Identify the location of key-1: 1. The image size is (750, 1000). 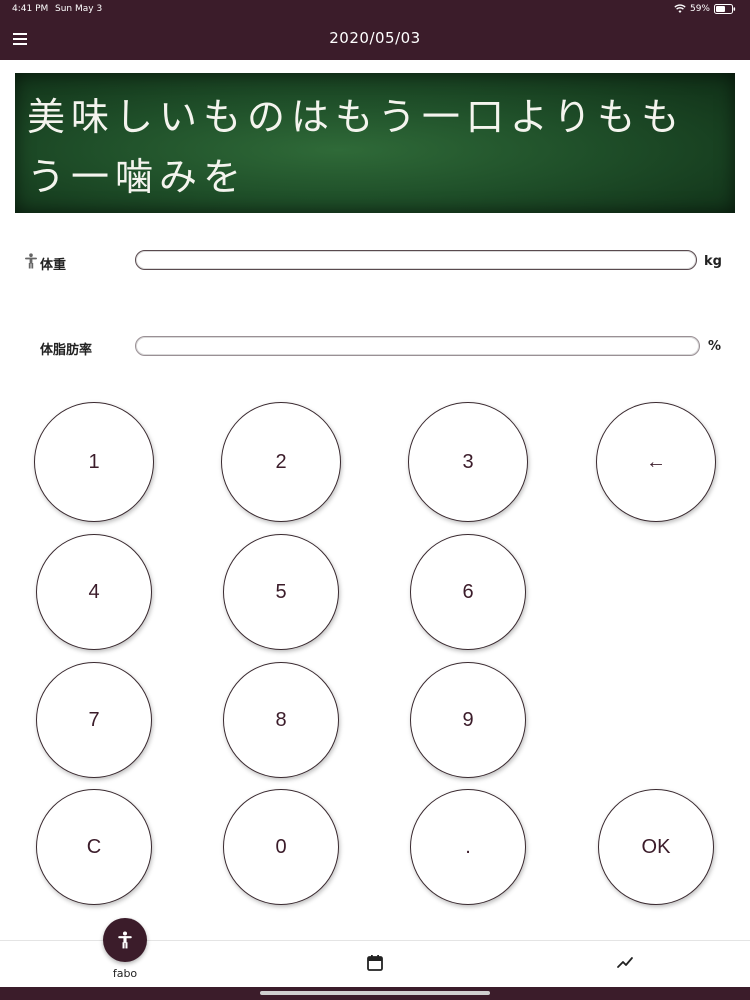
(94, 462).